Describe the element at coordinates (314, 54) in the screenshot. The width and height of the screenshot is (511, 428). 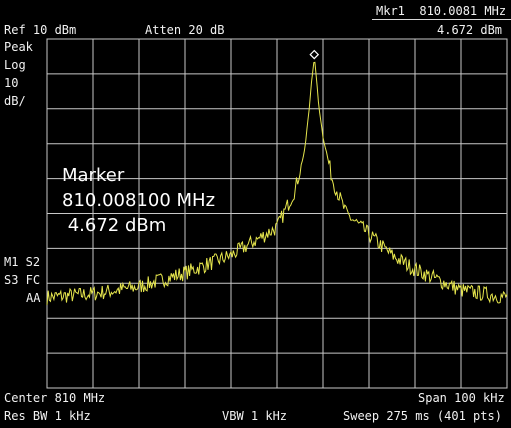
I see `marker-diamond-icon` at that location.